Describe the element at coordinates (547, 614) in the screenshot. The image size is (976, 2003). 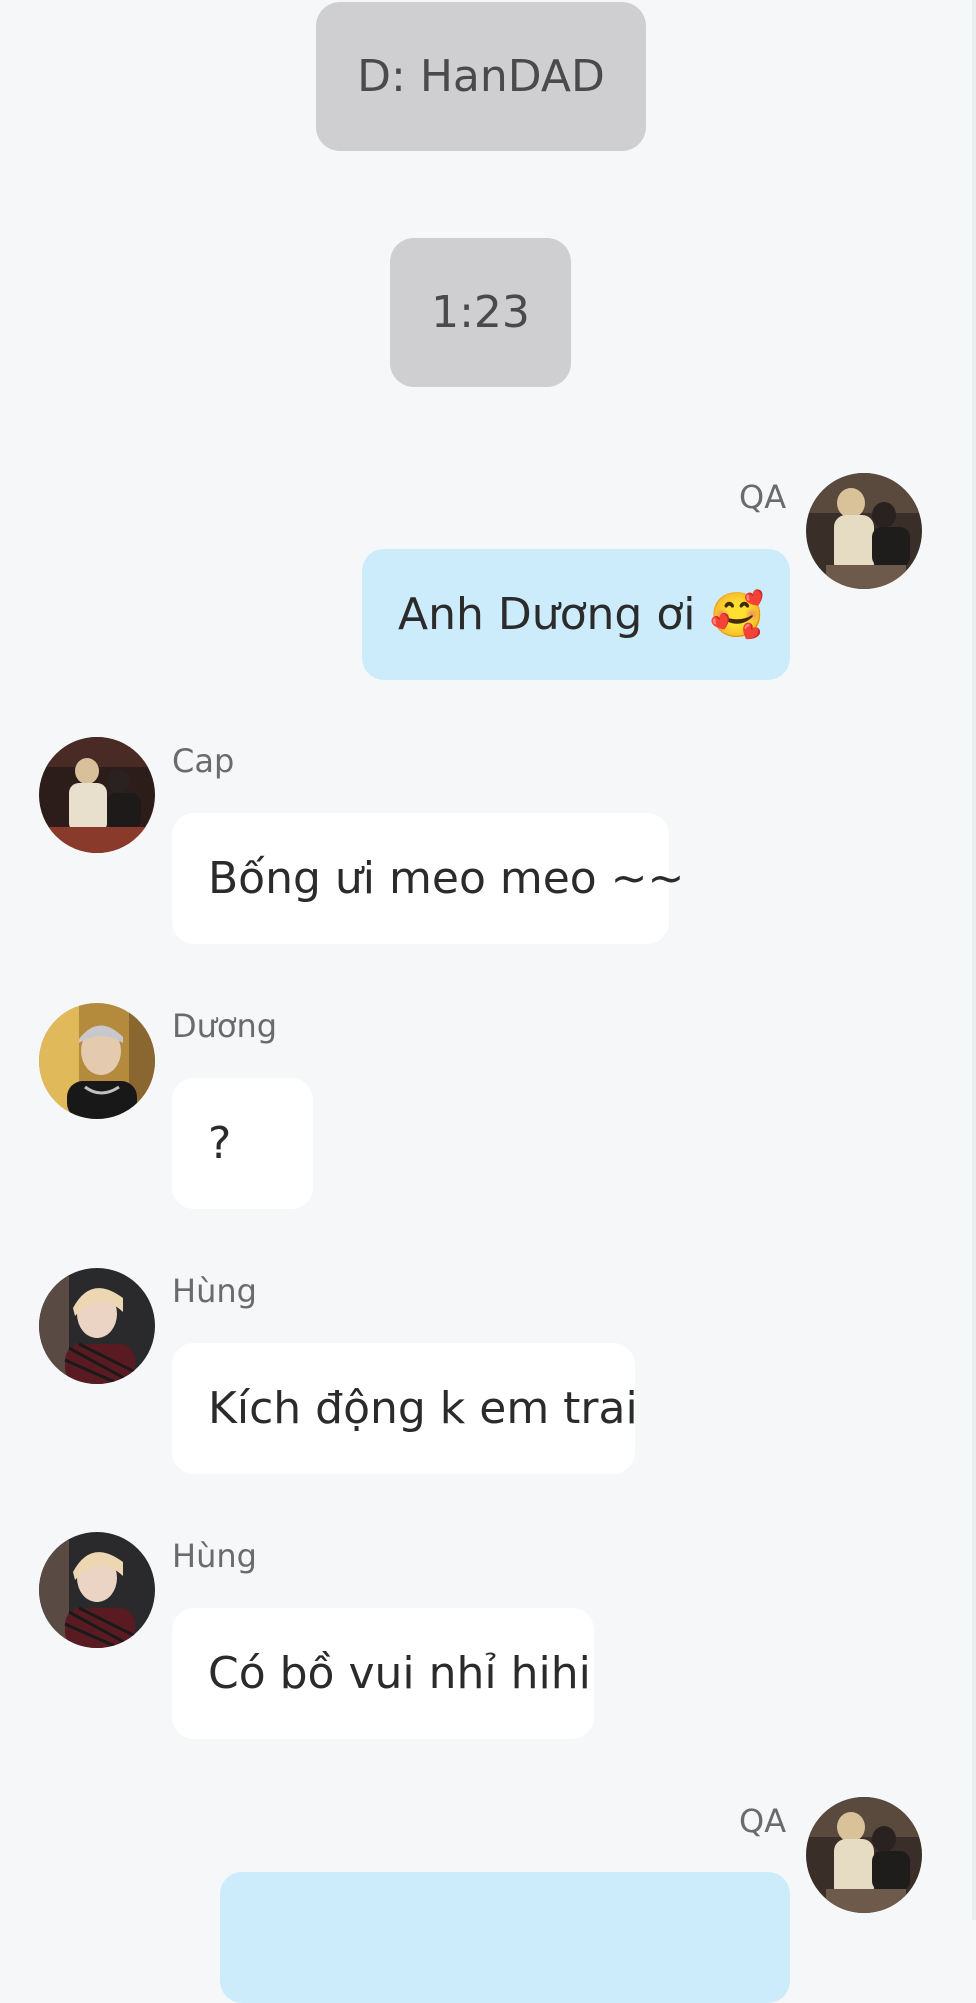
I see `message-text: Anh Dương ơi` at that location.